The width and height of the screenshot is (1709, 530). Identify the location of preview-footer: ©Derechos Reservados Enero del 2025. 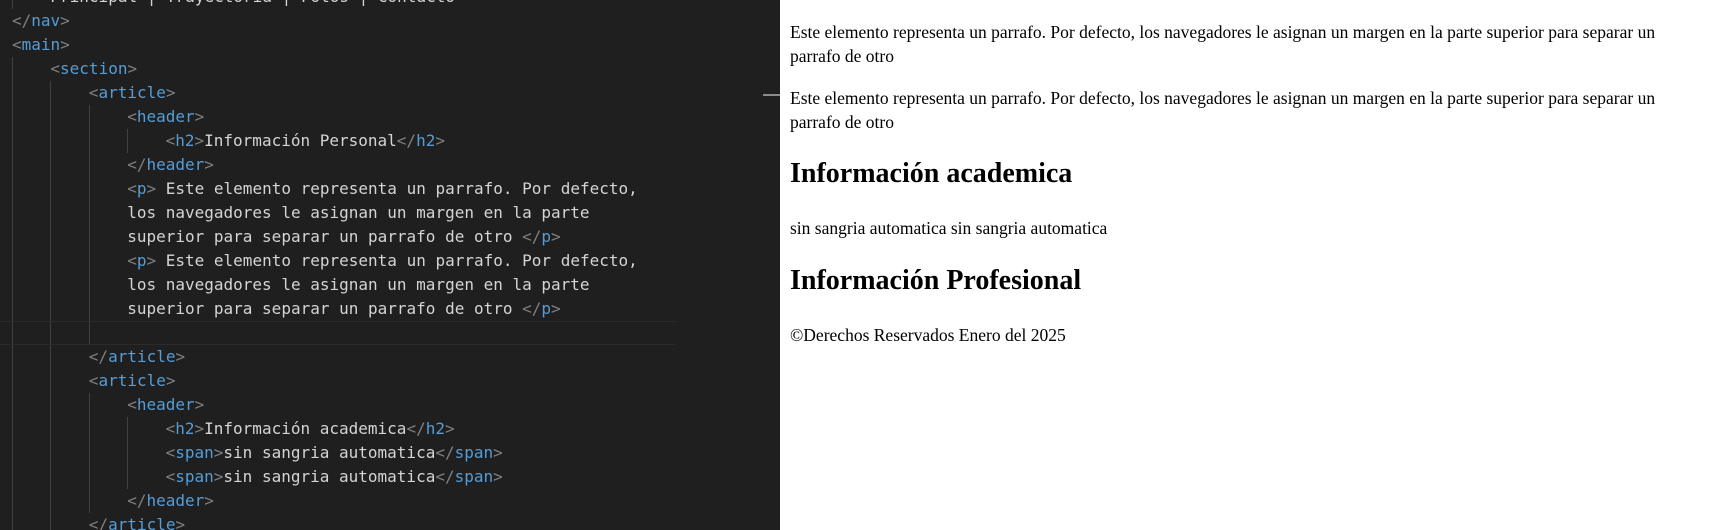
(928, 335).